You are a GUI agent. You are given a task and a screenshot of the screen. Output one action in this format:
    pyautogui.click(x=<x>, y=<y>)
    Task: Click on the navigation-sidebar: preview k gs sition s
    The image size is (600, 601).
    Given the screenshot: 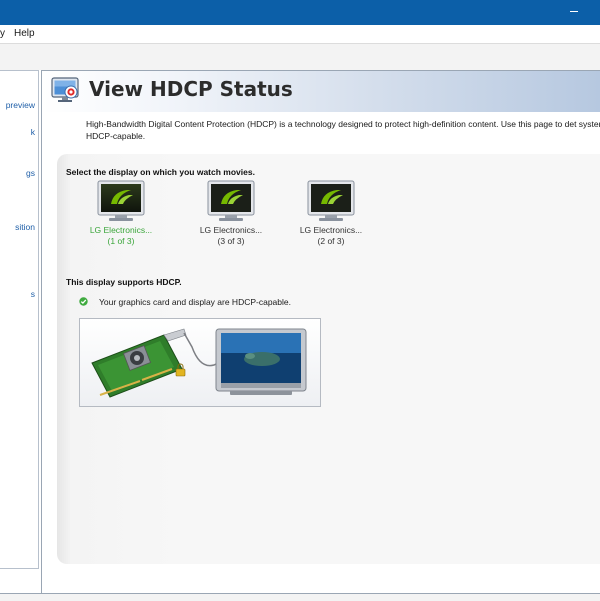 What is the action you would take?
    pyautogui.click(x=19, y=319)
    